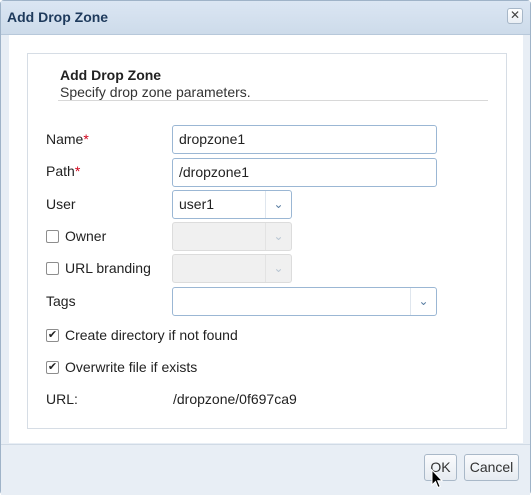  Describe the element at coordinates (212, 139) in the screenshot. I see `name-input-value: dropzone1` at that location.